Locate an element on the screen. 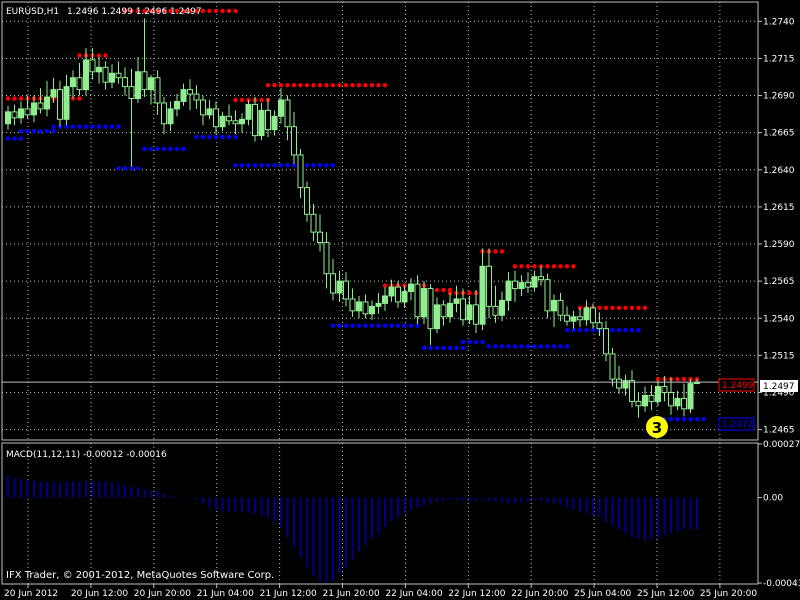 The width and height of the screenshot is (800, 600). signal-badge: 3 is located at coordinates (657, 427).